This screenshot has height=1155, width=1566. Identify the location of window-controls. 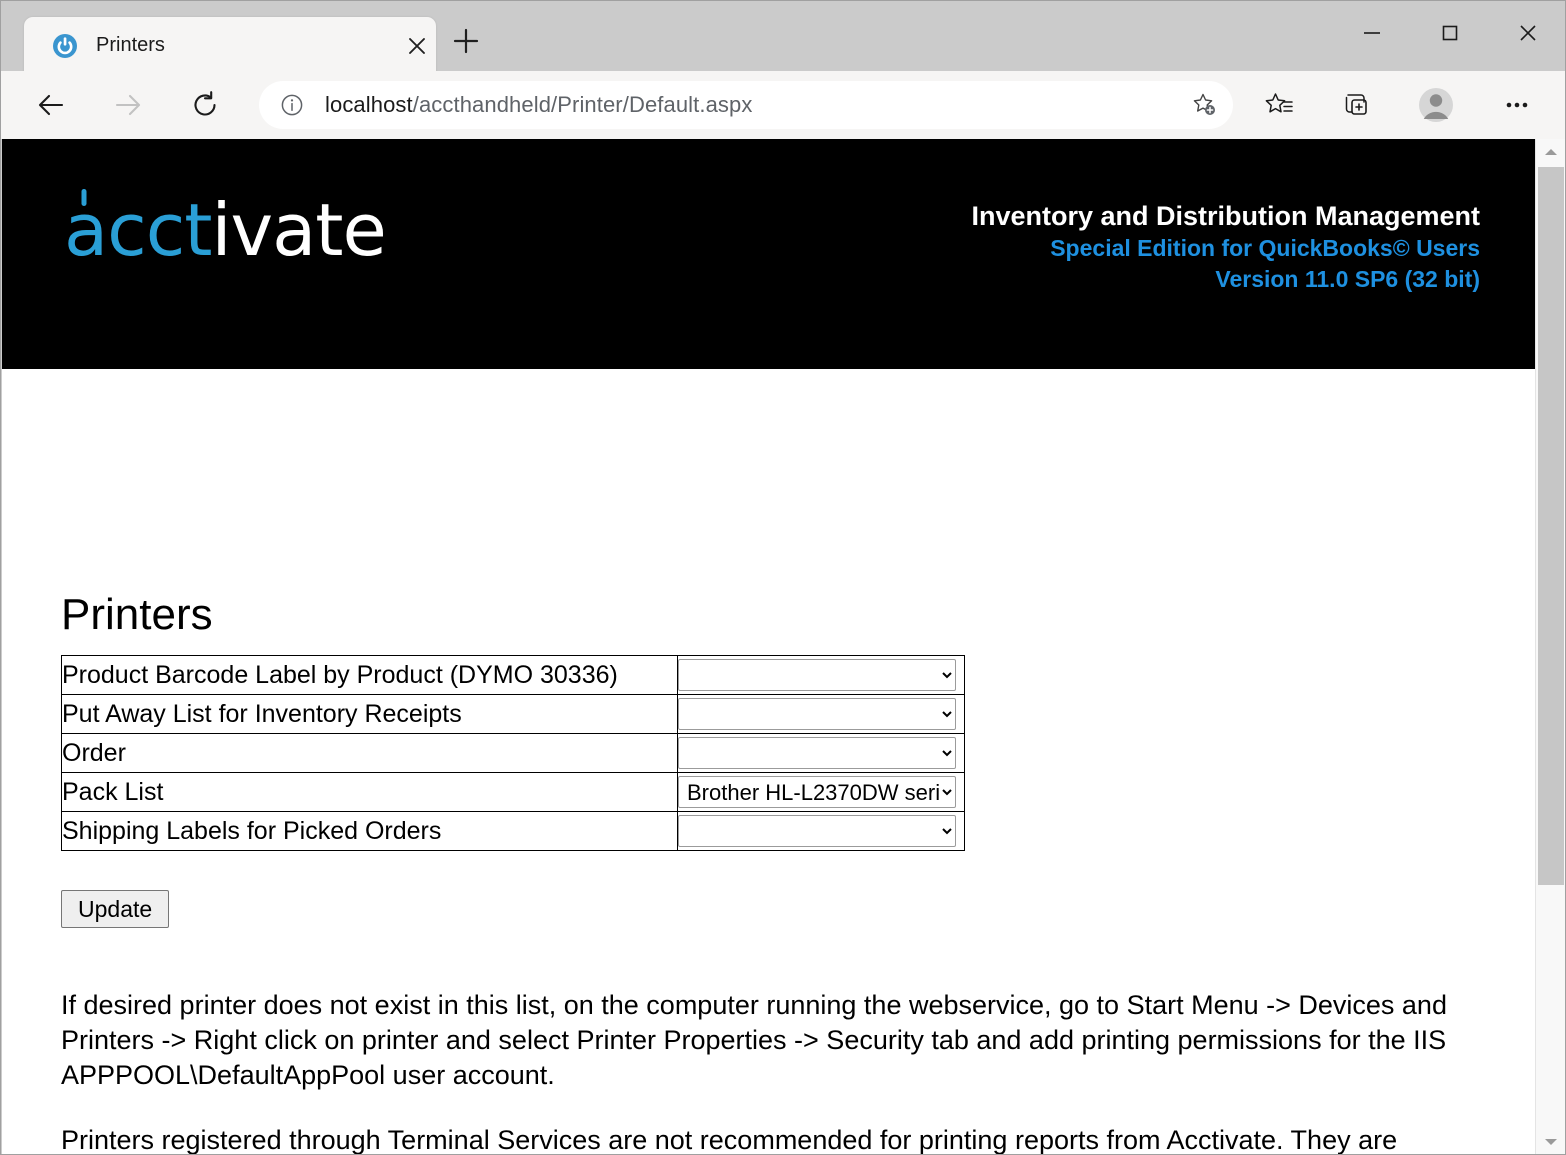
(1449, 33).